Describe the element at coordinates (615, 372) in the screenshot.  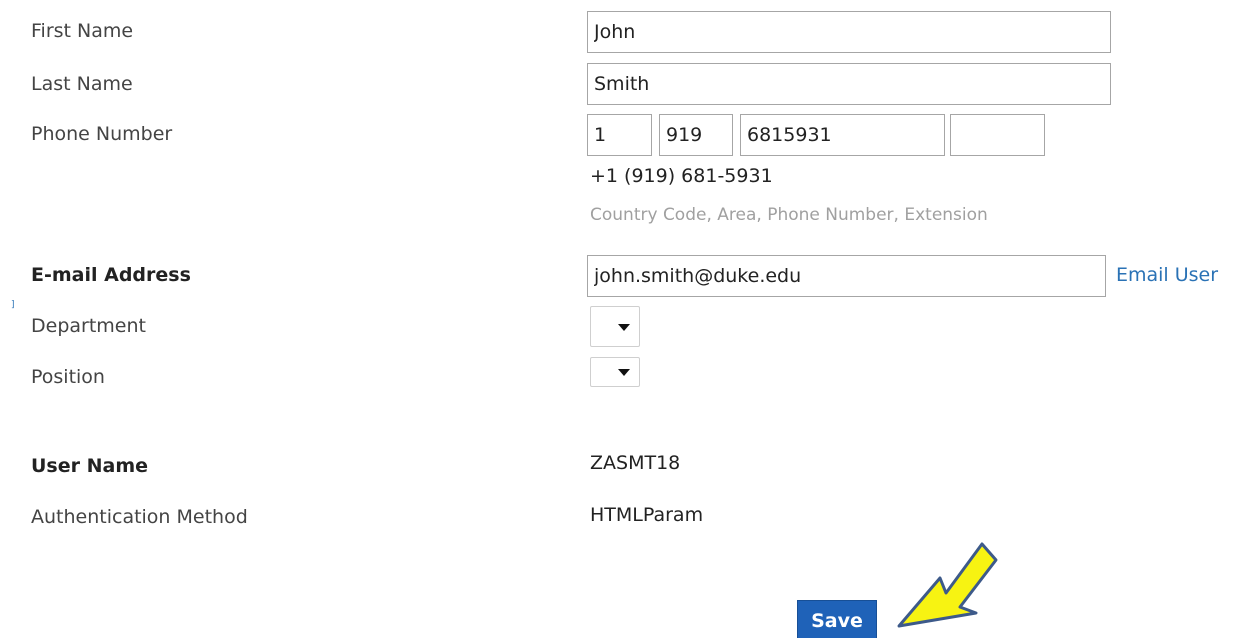
I see `position-select` at that location.